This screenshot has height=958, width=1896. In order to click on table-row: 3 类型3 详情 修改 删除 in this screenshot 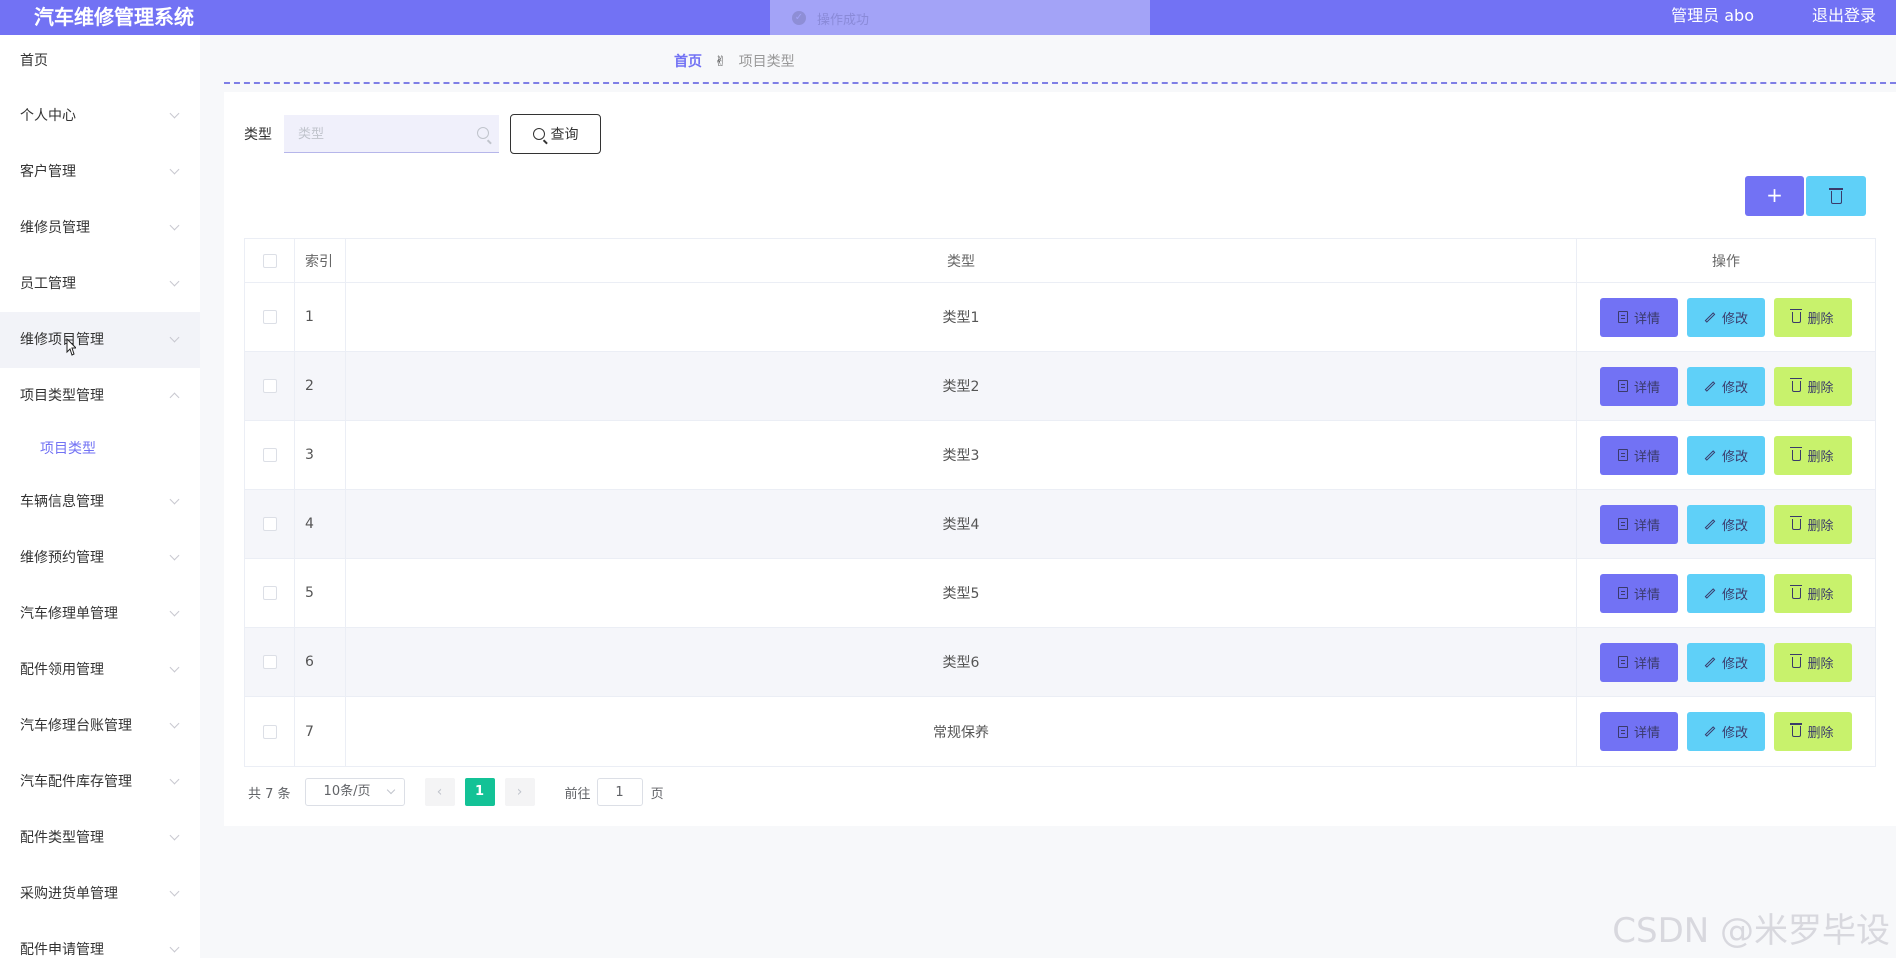, I will do `click(1060, 455)`.